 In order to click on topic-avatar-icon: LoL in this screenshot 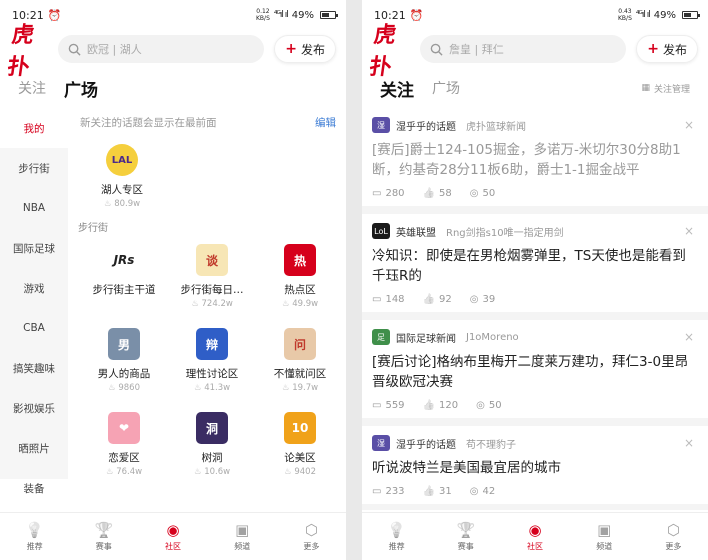, I will do `click(381, 231)`.